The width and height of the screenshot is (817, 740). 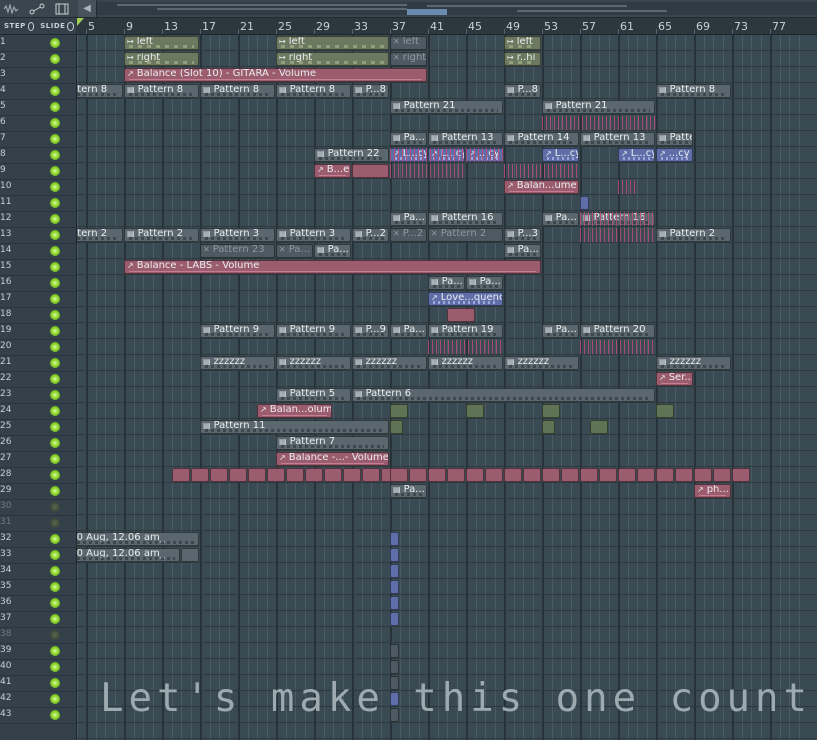 What do you see at coordinates (541, 187) in the screenshot?
I see `playlist-clip: ↗ Balan...ume` at bounding box center [541, 187].